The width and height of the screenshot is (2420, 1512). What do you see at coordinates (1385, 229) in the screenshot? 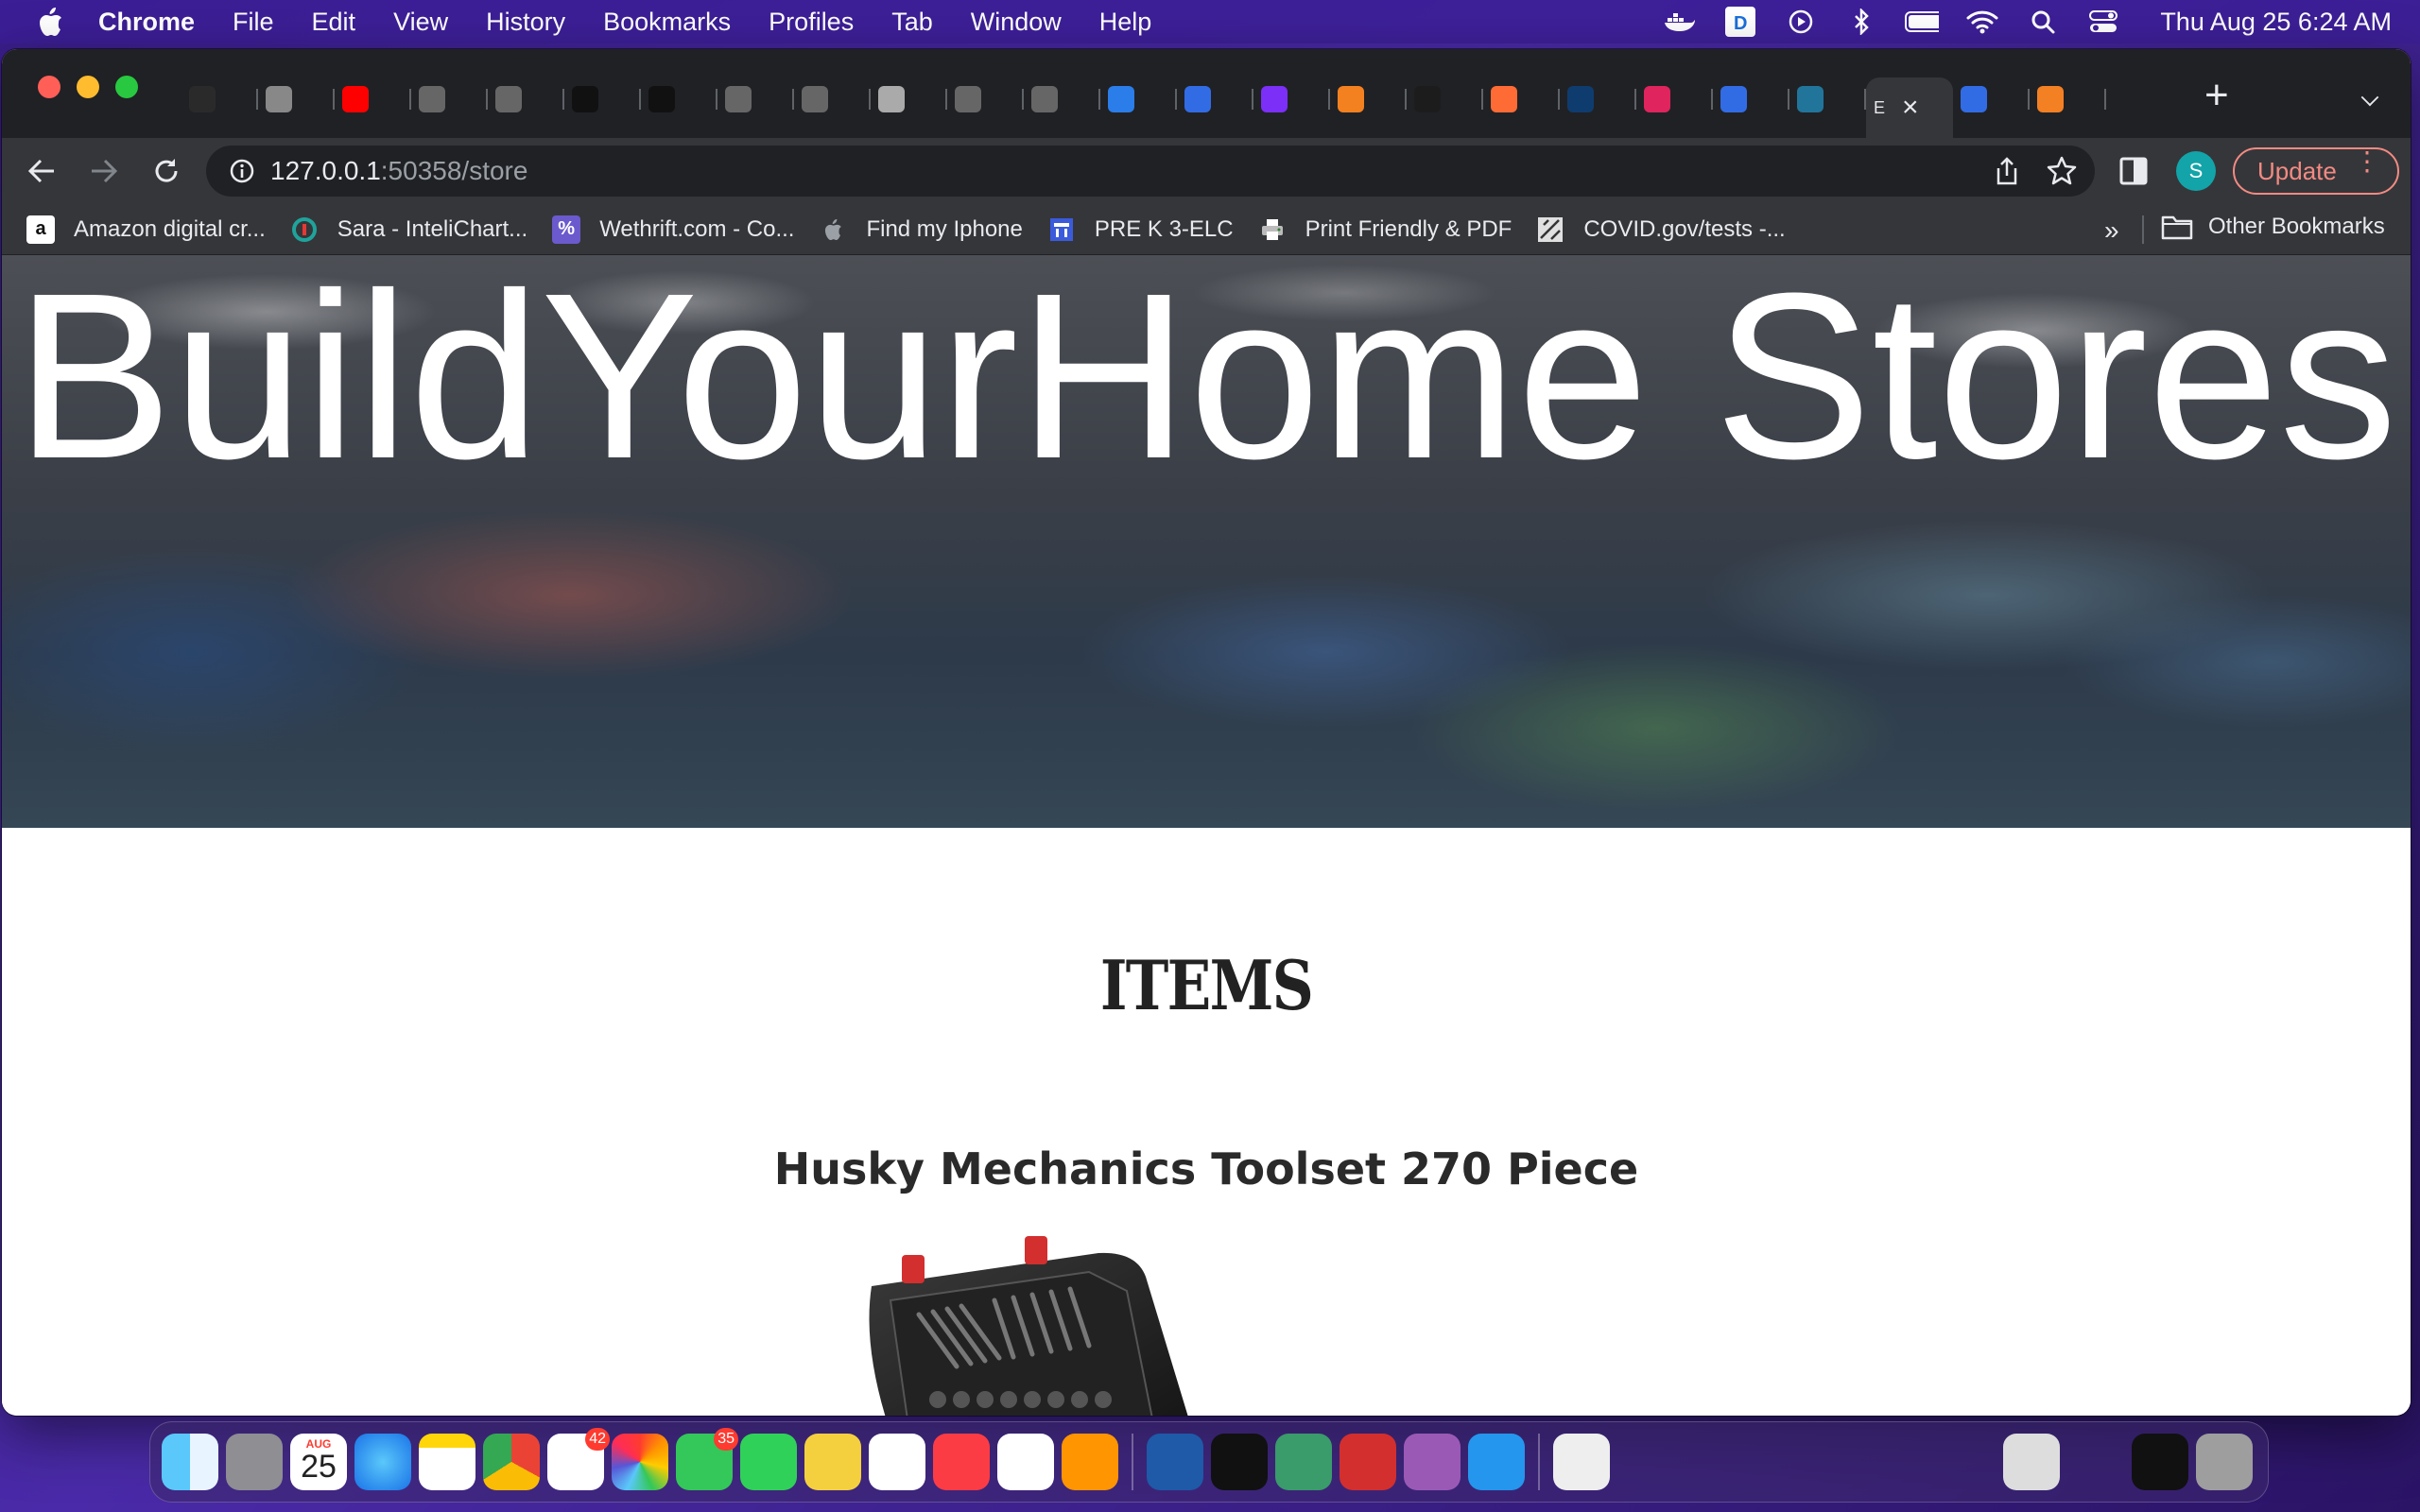
I see `bookmark-printfriendly: Print Friendly & PDF` at bounding box center [1385, 229].